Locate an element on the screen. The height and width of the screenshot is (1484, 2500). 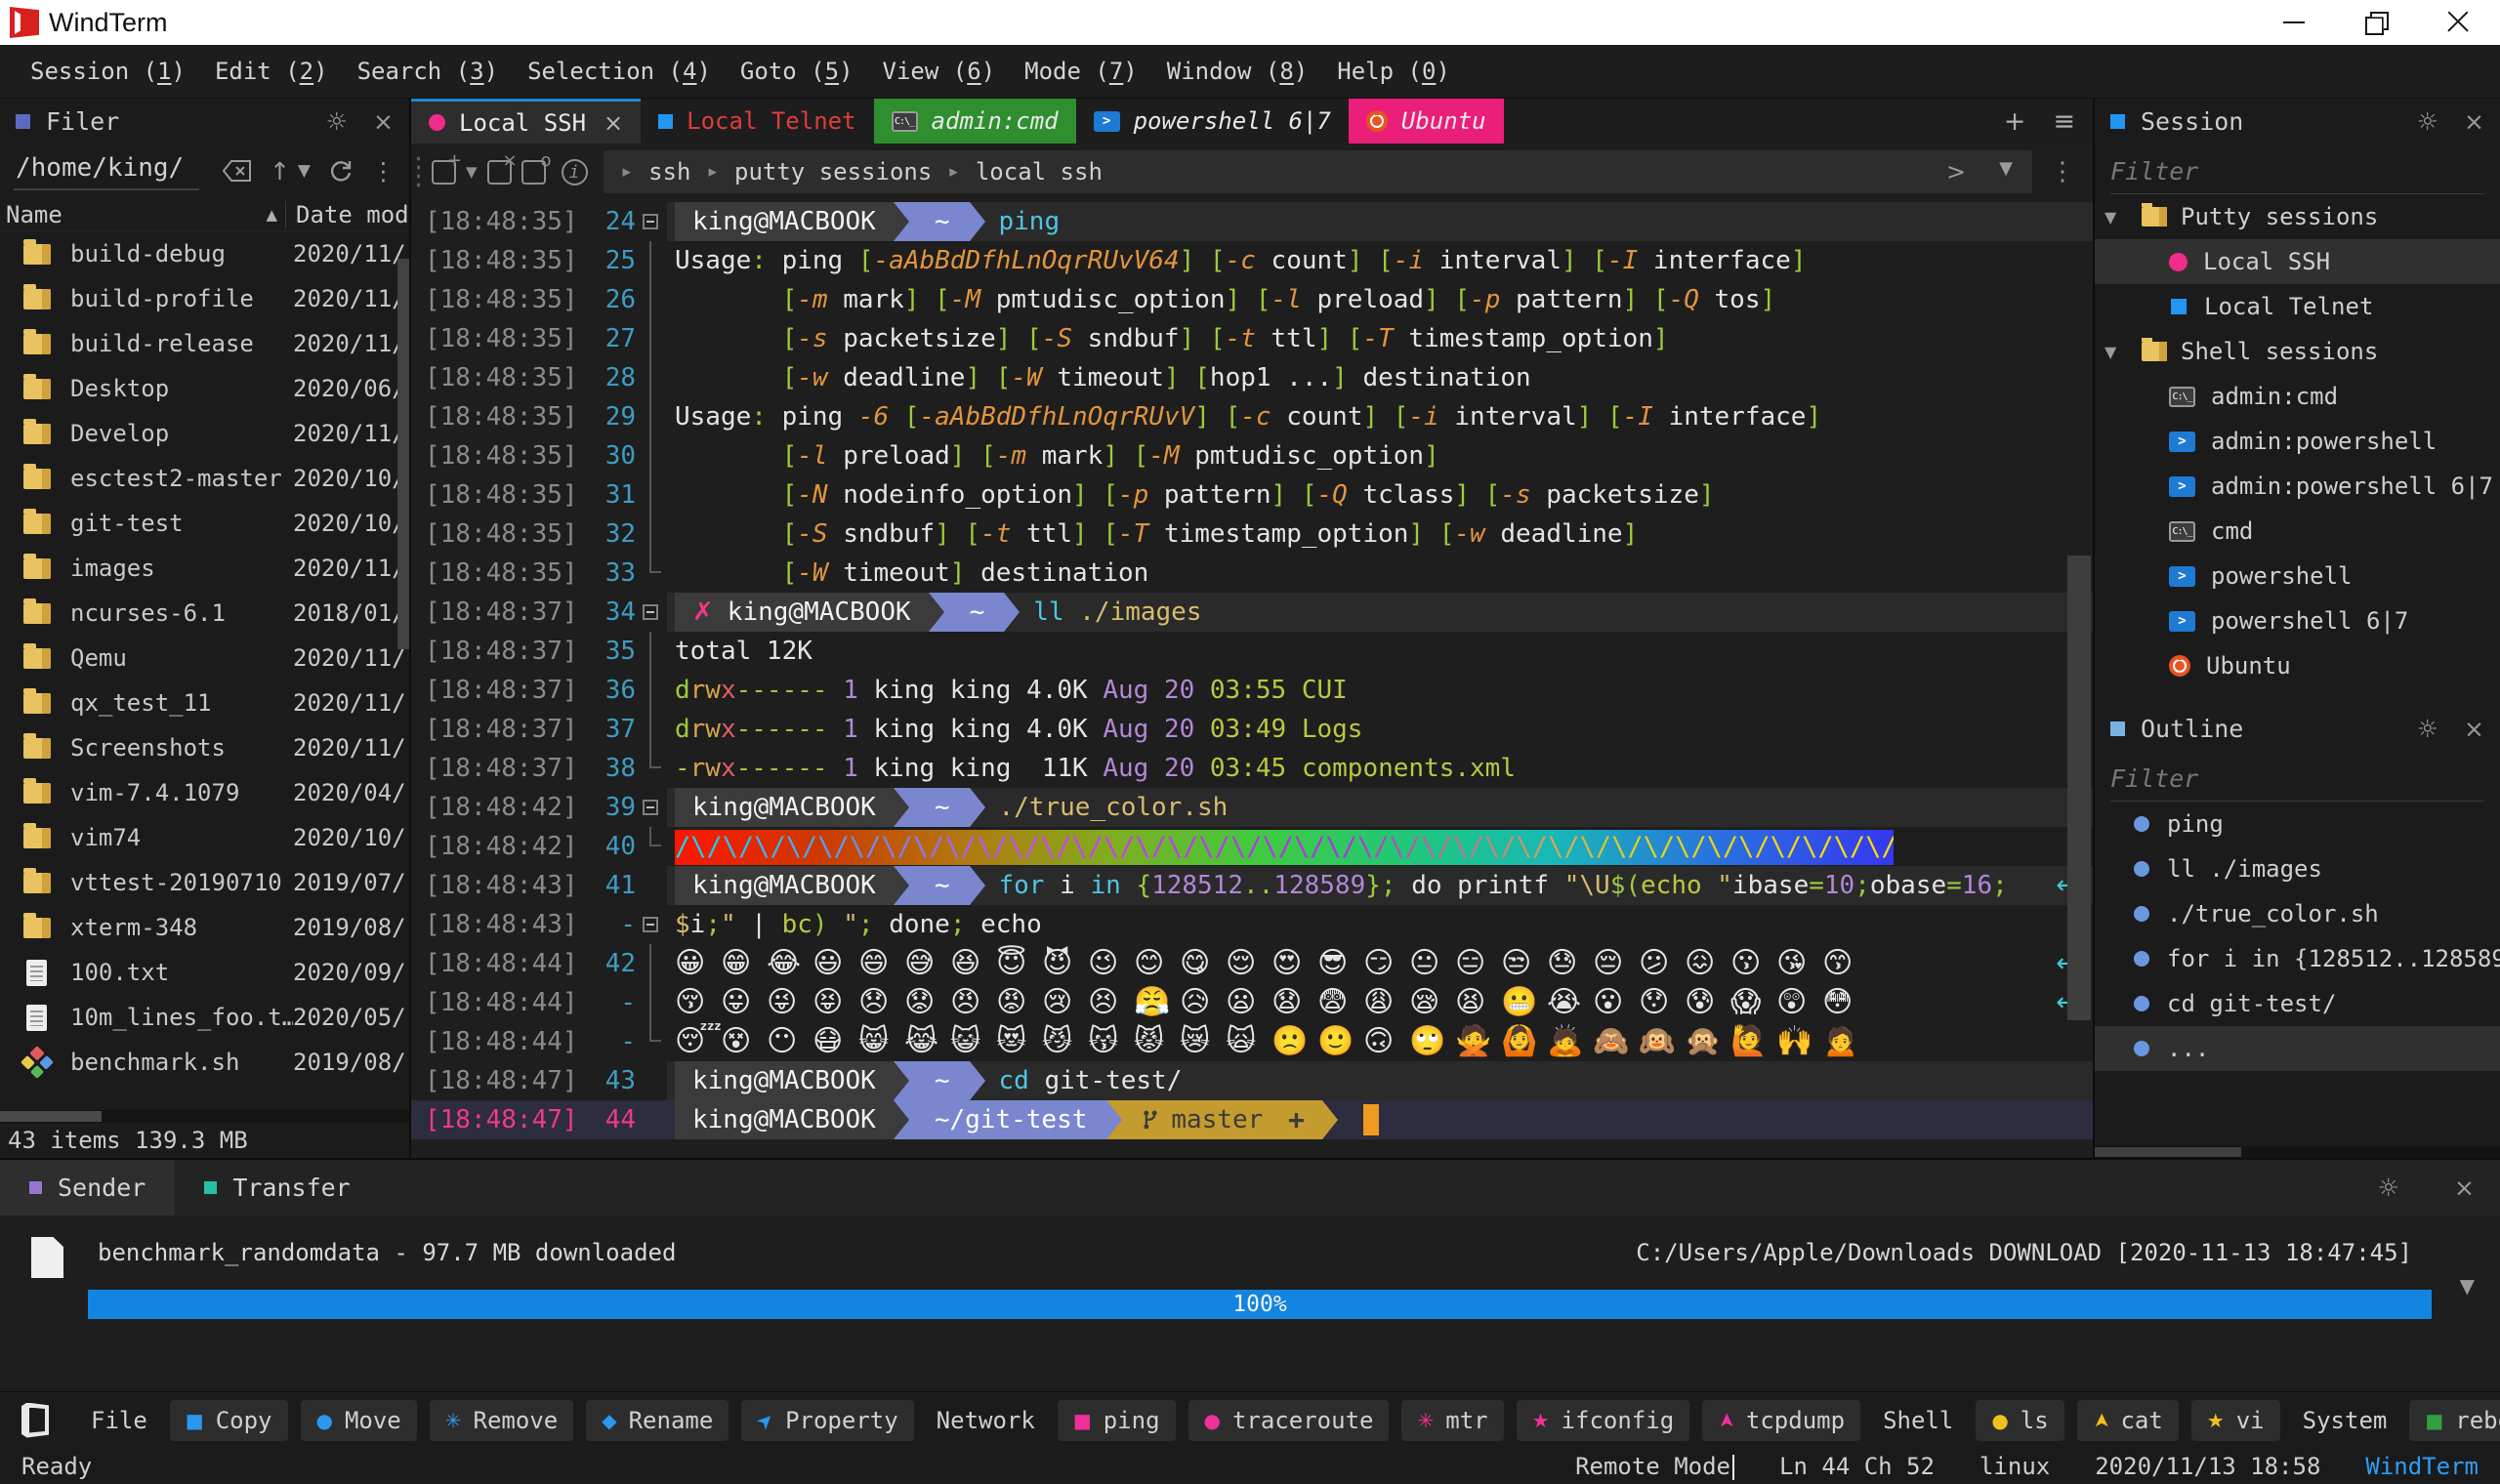
file-row: Develop 2020/11/ is located at coordinates (205, 434).